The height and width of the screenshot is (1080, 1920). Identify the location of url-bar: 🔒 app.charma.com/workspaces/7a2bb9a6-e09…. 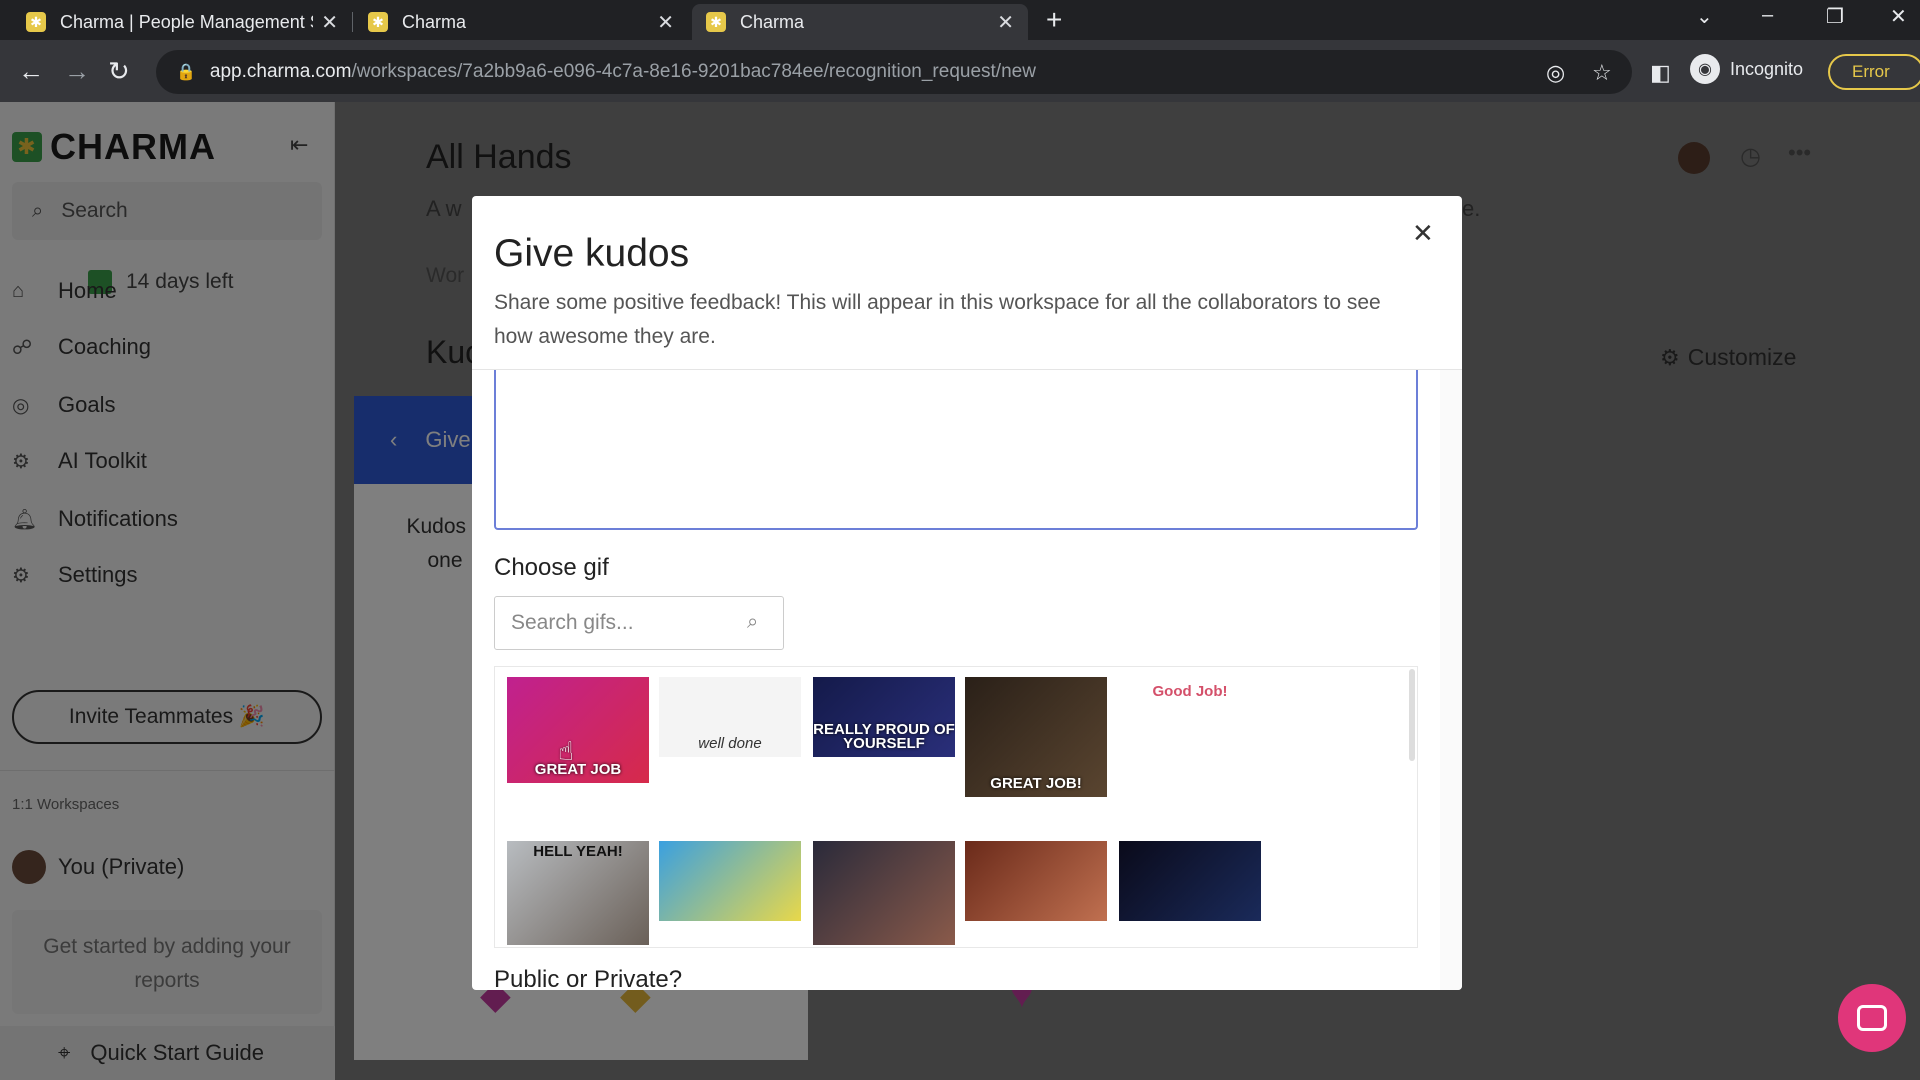
(894, 72).